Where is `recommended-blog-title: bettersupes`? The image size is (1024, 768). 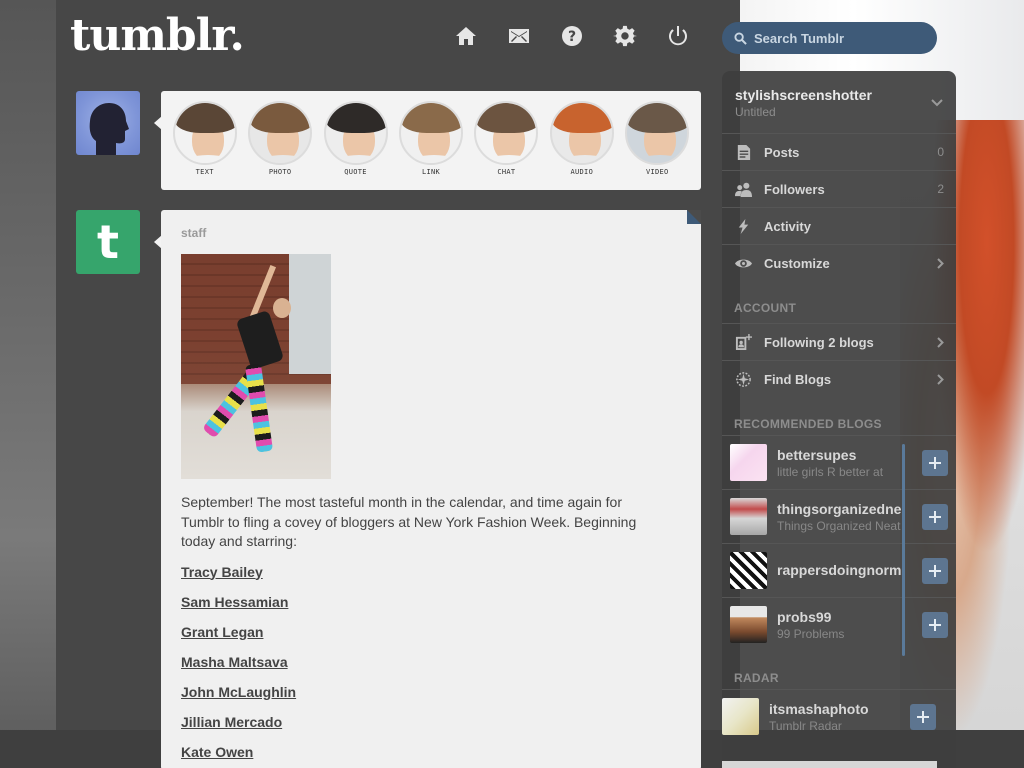
recommended-blog-title: bettersupes is located at coordinates (817, 454).